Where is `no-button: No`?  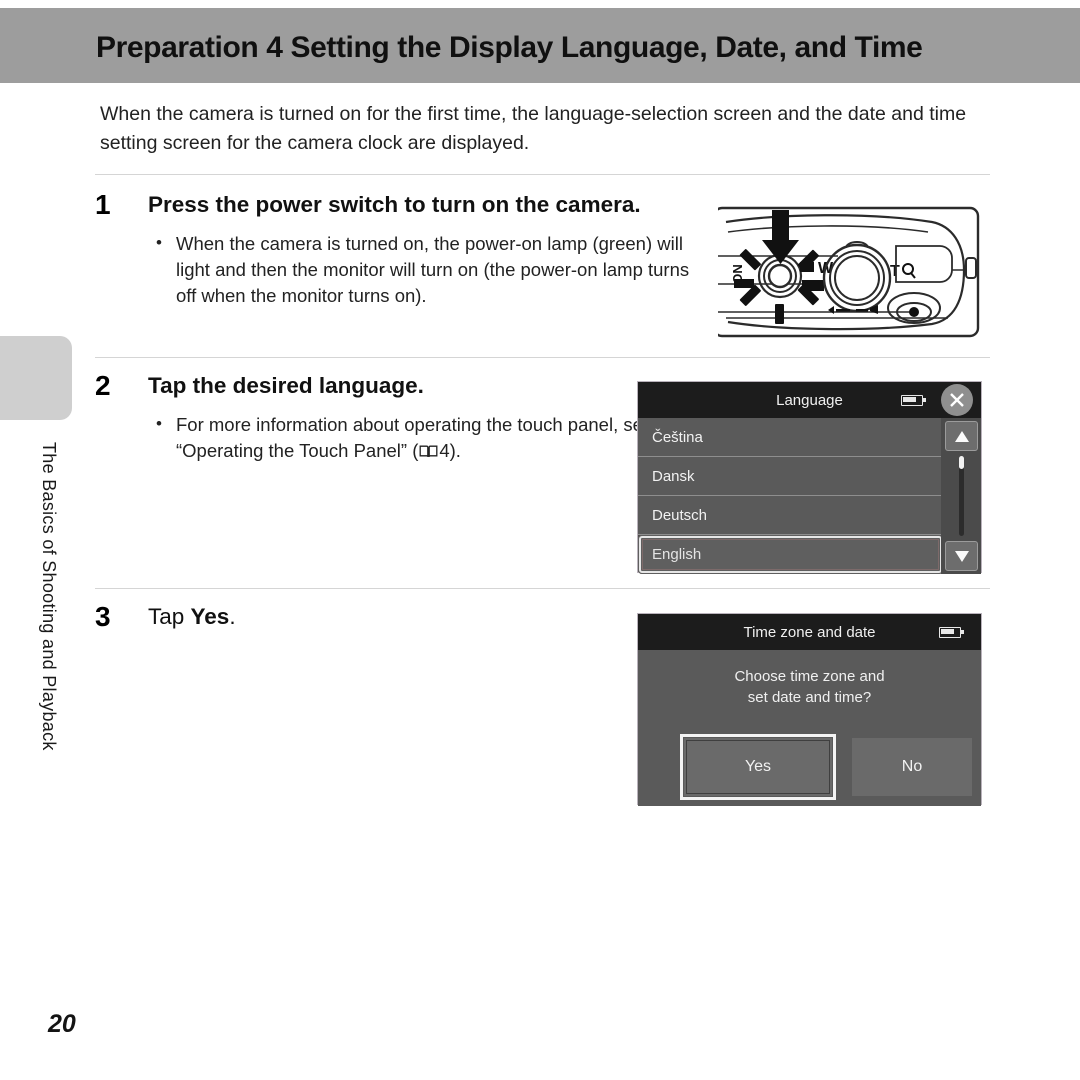 no-button: No is located at coordinates (912, 767).